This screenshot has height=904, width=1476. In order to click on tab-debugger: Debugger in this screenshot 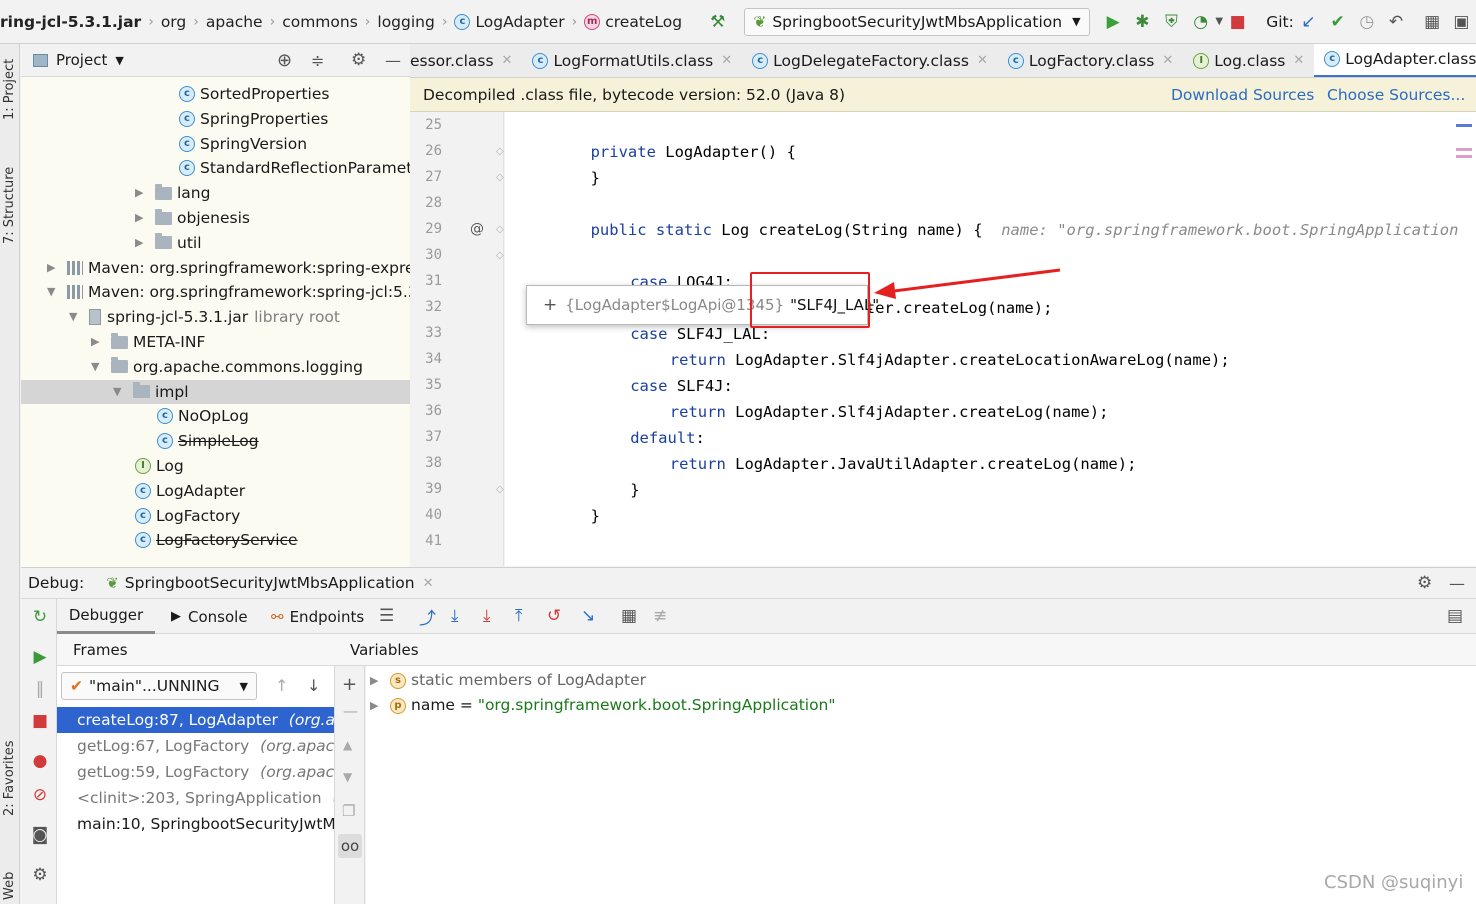, I will do `click(106, 616)`.